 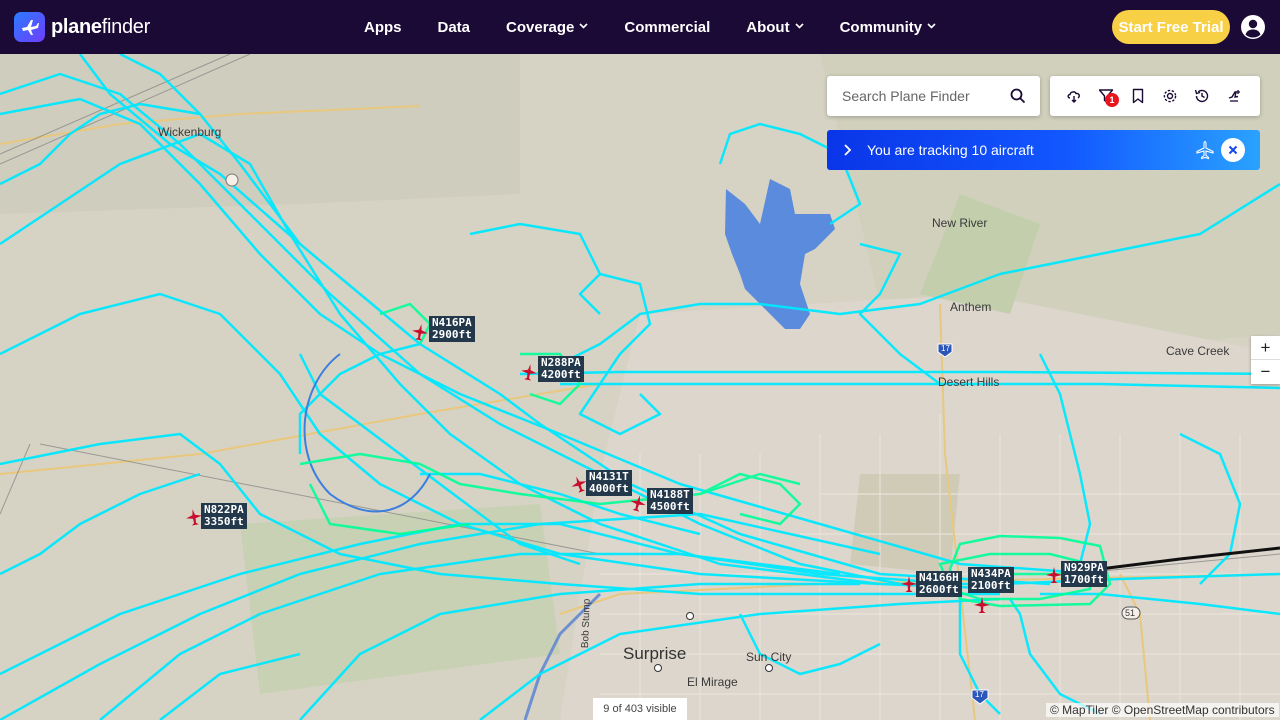 I want to click on place-label-new-river: New River, so click(x=960, y=223).